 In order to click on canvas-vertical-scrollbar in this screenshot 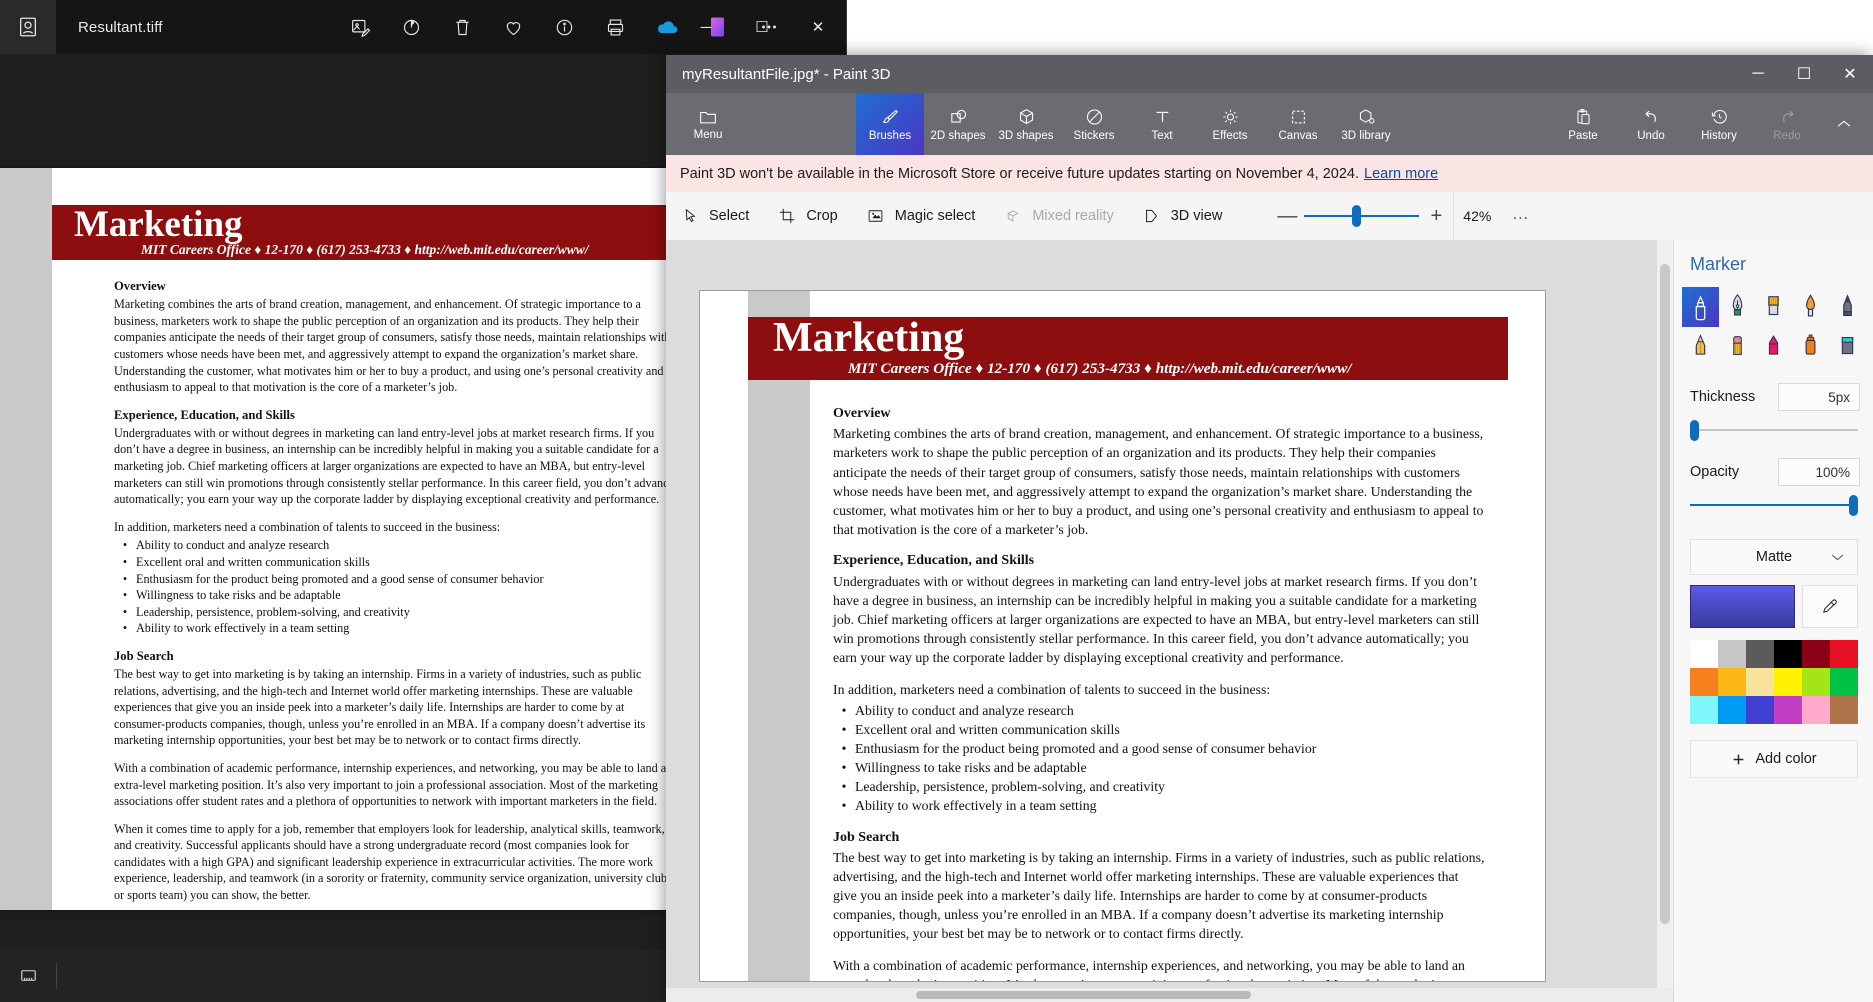, I will do `click(1665, 621)`.